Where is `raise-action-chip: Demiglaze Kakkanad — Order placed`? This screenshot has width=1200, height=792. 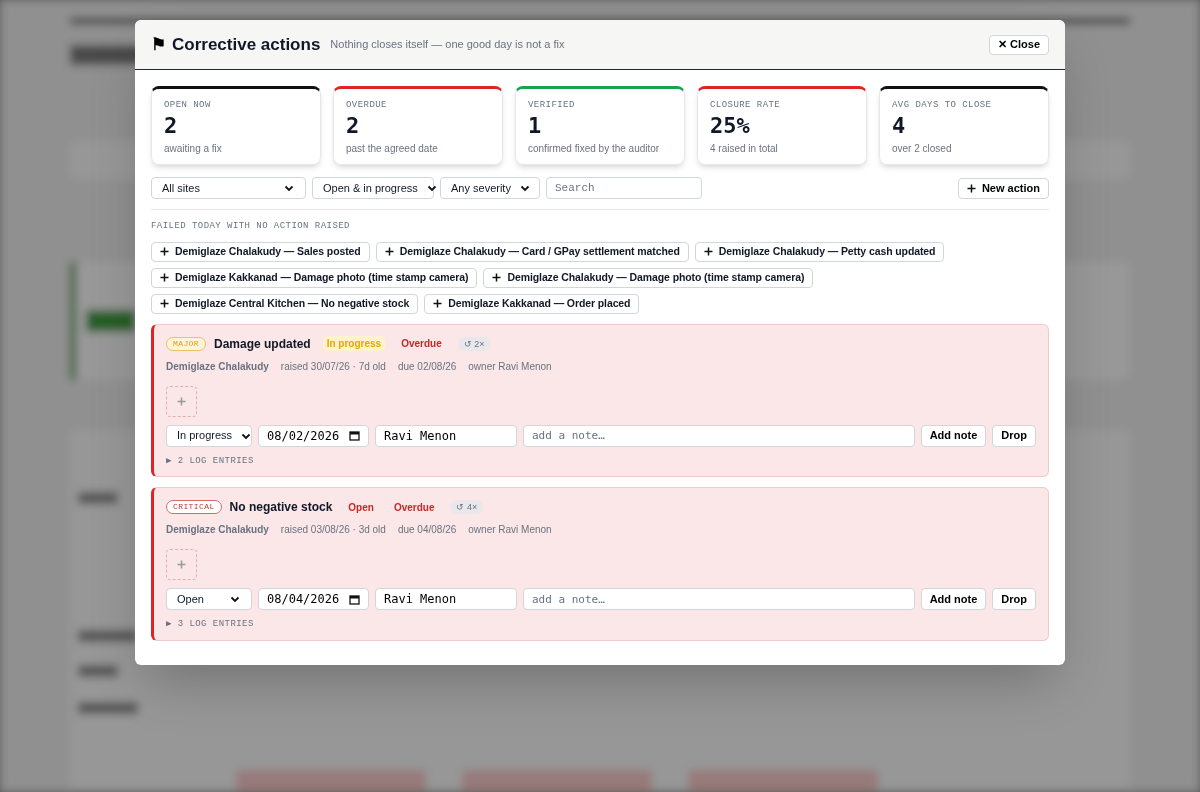
raise-action-chip: Demiglaze Kakkanad — Order placed is located at coordinates (532, 303).